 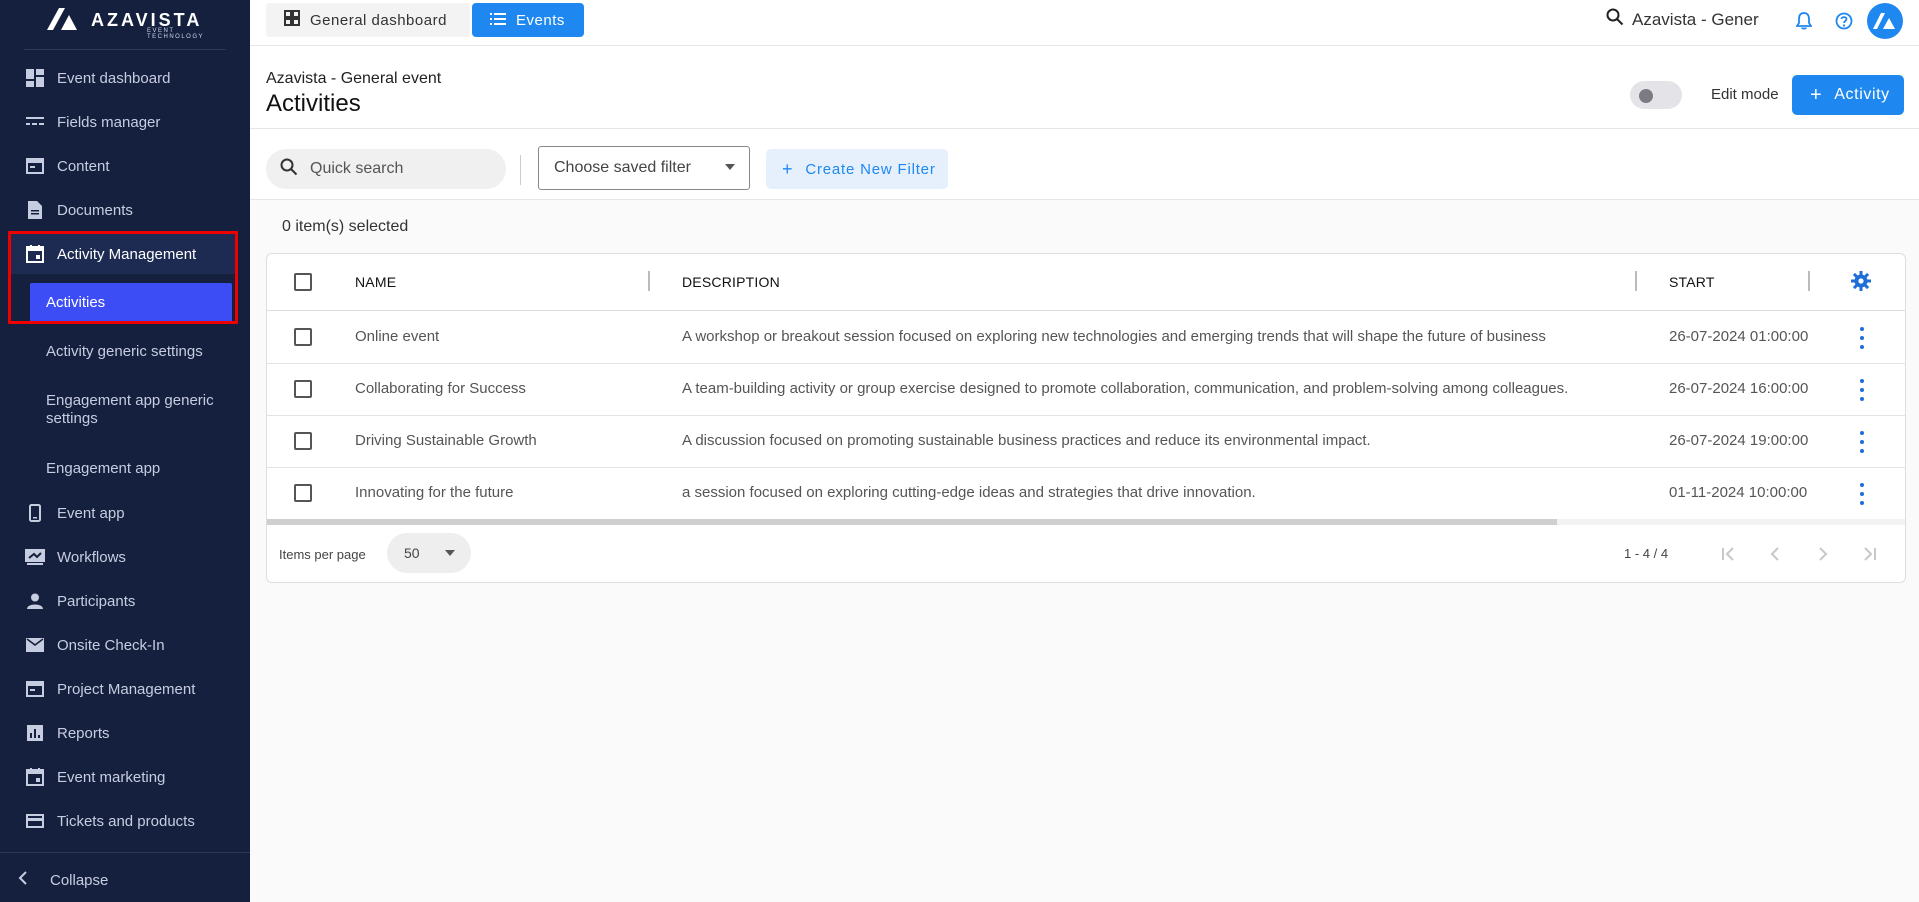 What do you see at coordinates (731, 282) in the screenshot?
I see `column-header-description: DESCRIPTION` at bounding box center [731, 282].